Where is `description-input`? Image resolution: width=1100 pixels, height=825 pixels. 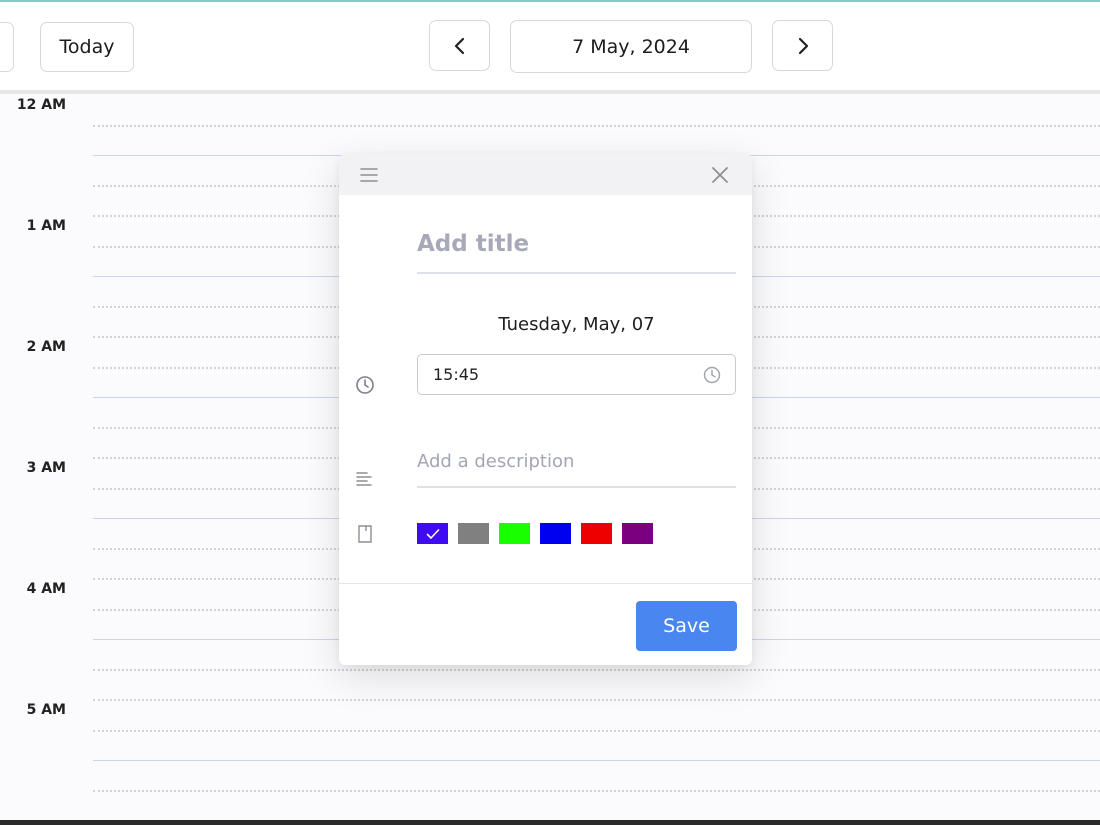 description-input is located at coordinates (576, 461).